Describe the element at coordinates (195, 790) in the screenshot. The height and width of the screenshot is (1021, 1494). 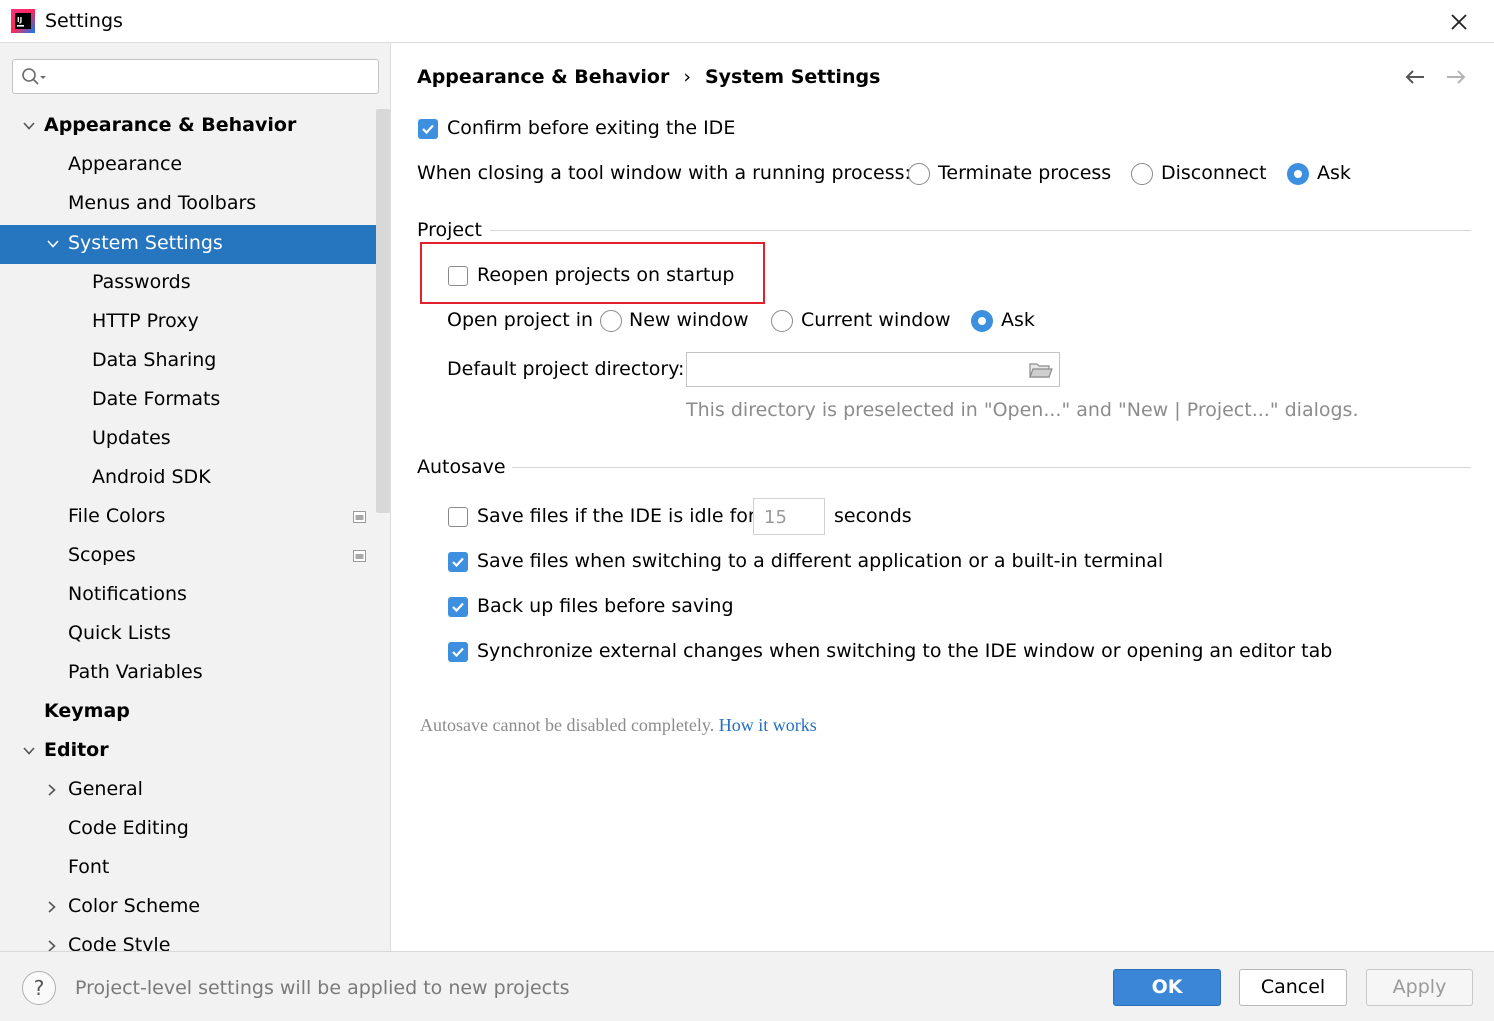
I see `sidebar-item-general: General` at that location.